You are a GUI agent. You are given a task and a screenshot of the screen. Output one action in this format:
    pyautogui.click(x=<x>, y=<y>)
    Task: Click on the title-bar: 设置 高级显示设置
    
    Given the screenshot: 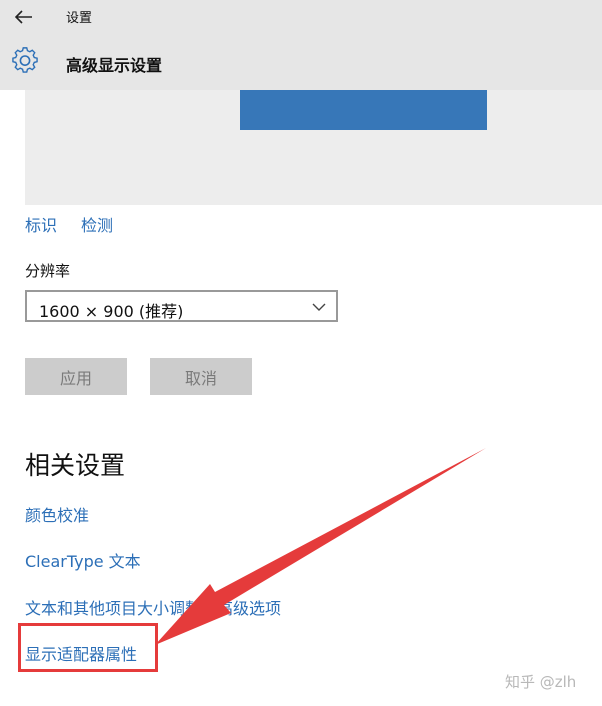 What is the action you would take?
    pyautogui.click(x=301, y=45)
    